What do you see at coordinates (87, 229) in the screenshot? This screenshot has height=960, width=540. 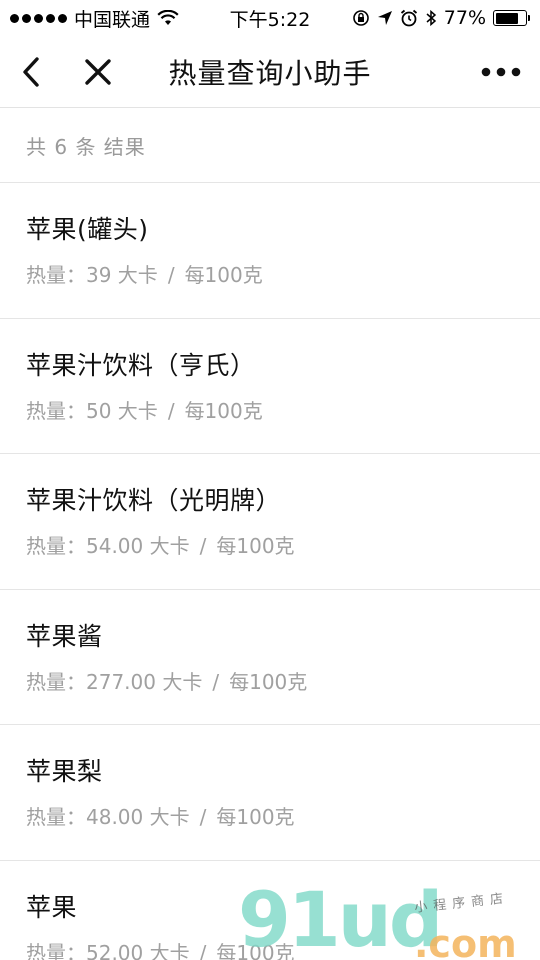 I see `item-name: 苹果(罐头)` at bounding box center [87, 229].